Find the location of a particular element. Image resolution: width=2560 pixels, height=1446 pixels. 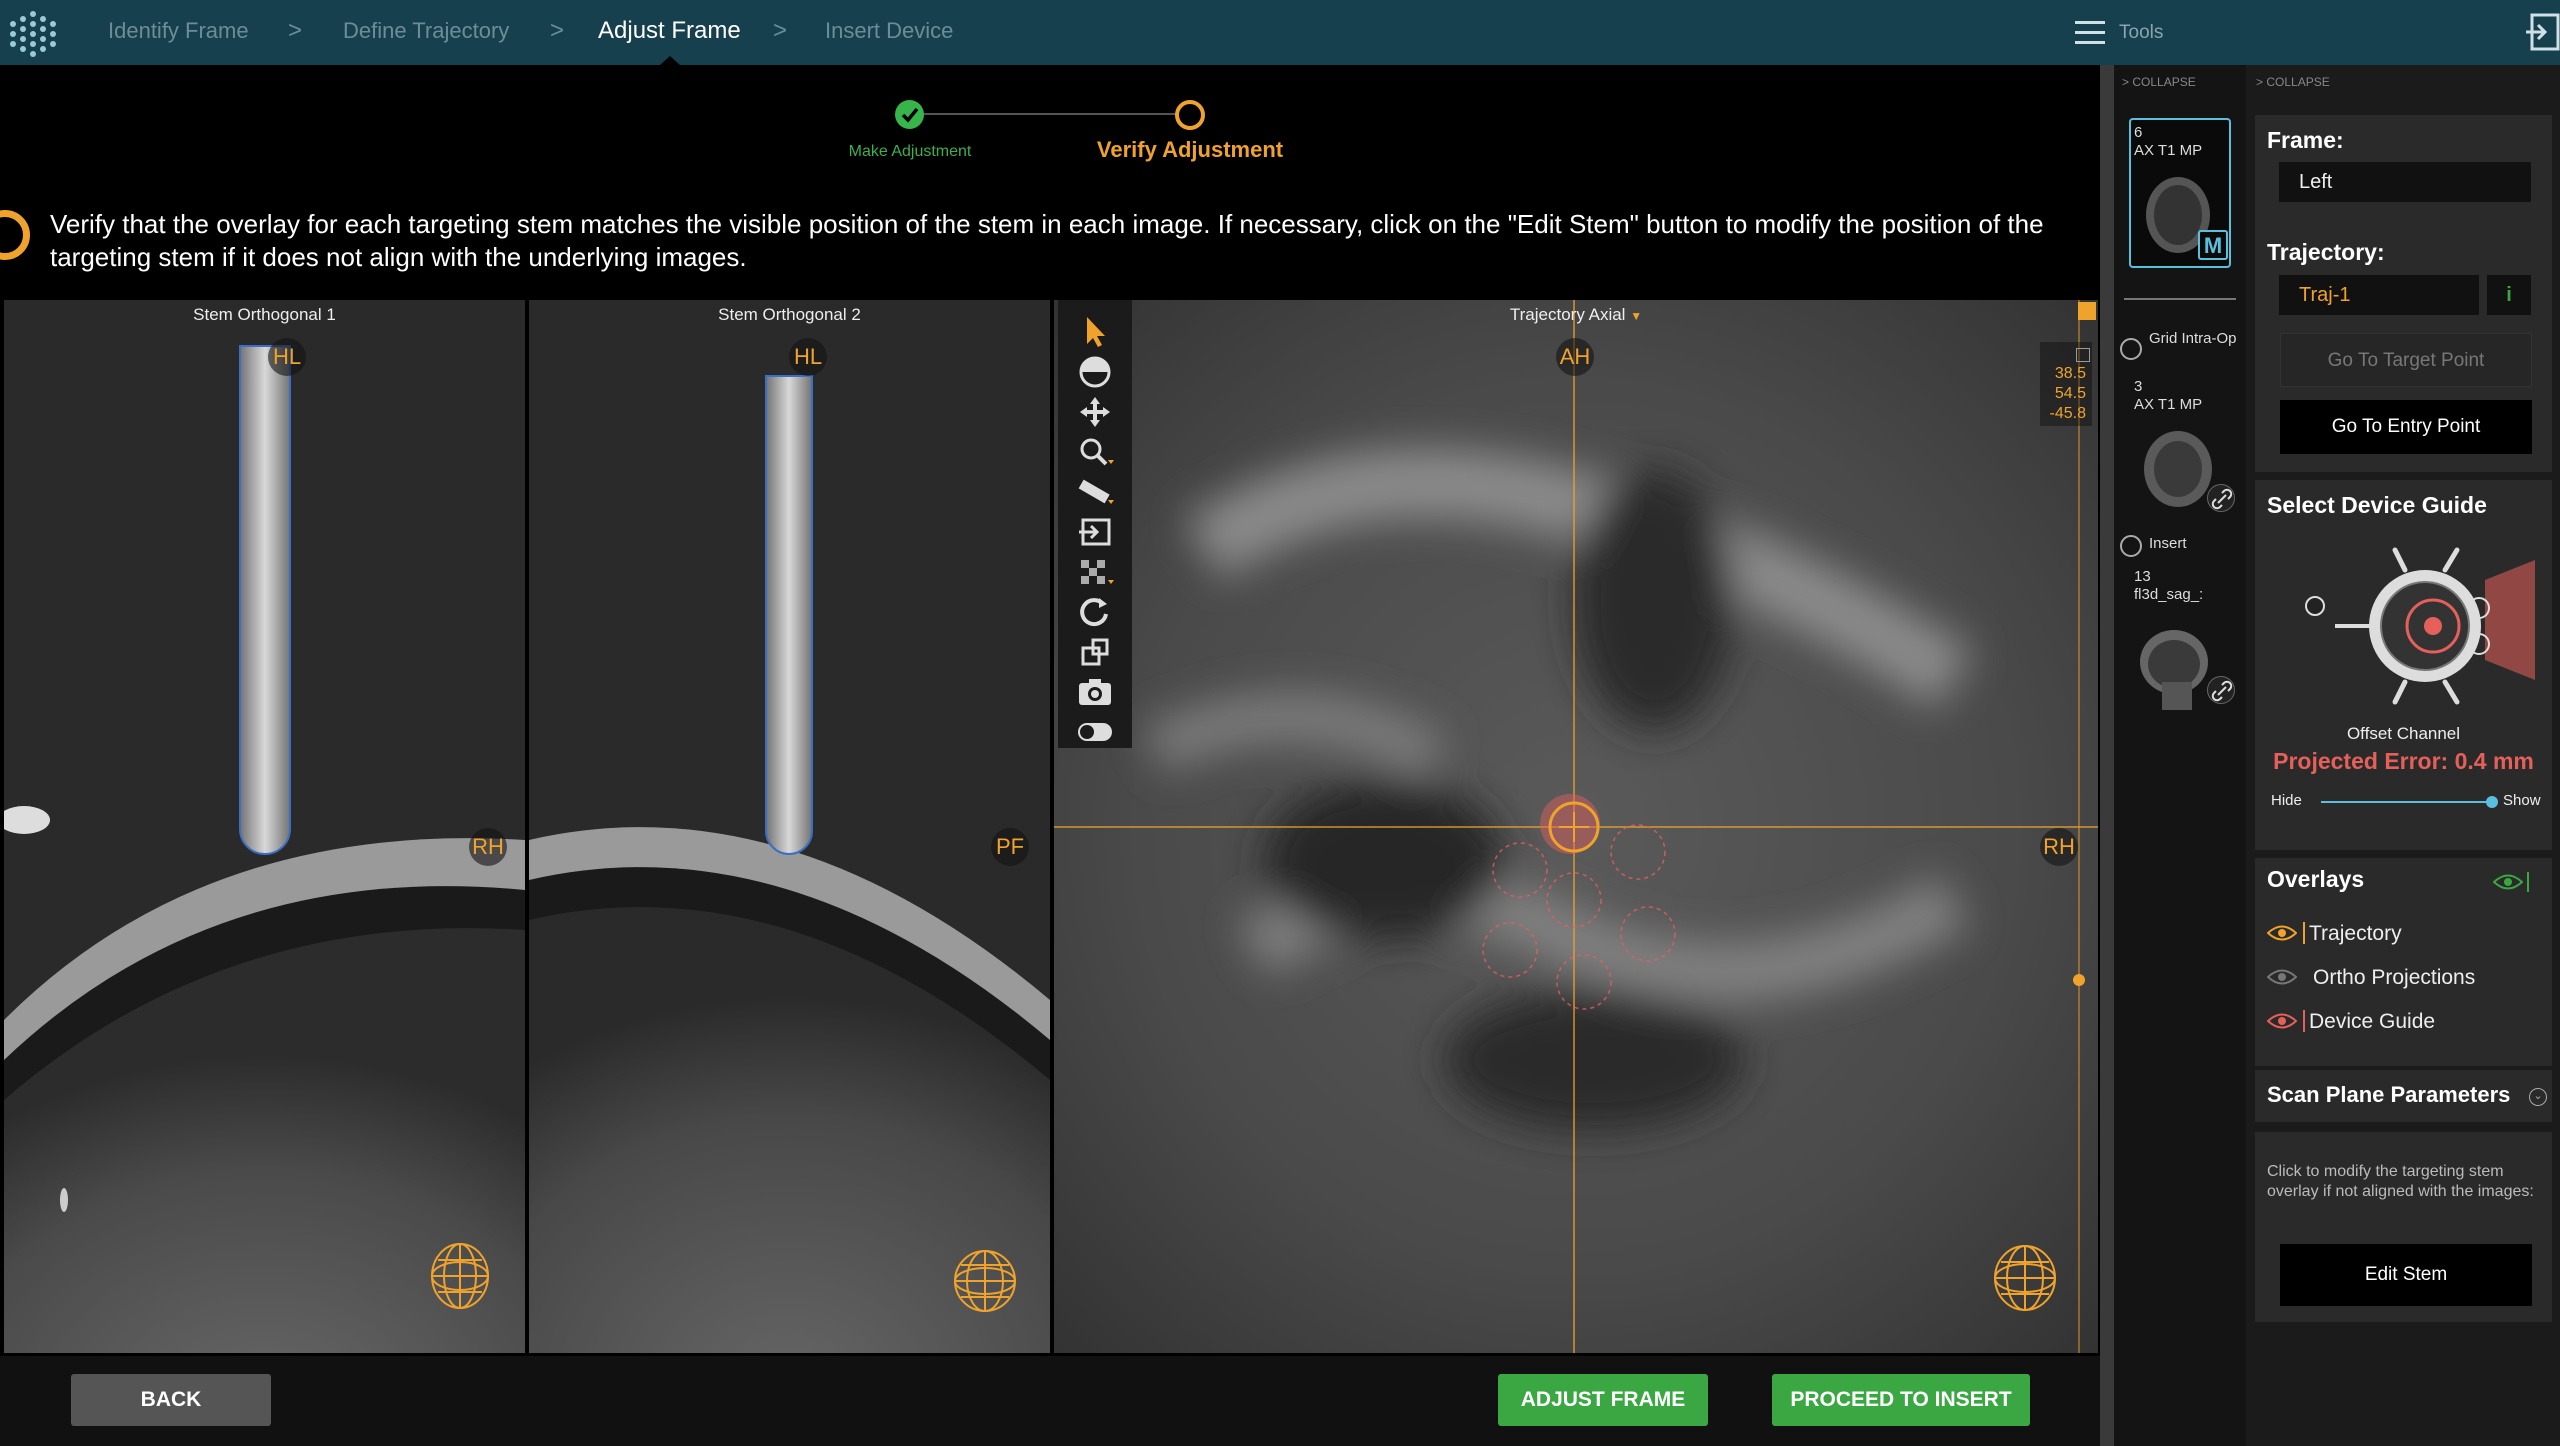

camera-icon is located at coordinates (1095, 692).